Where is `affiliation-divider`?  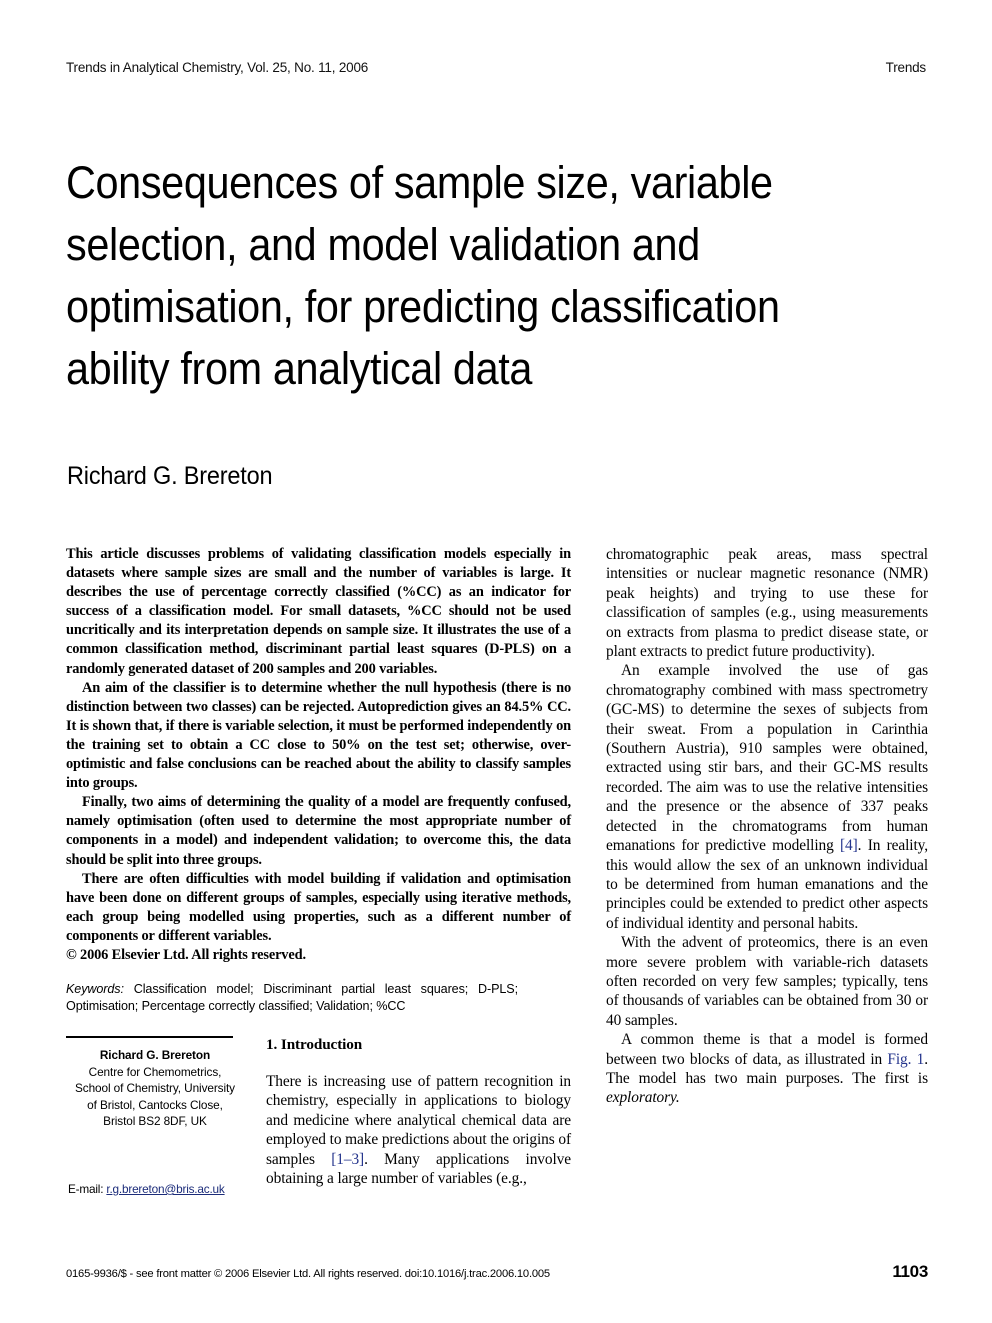 affiliation-divider is located at coordinates (149, 1037).